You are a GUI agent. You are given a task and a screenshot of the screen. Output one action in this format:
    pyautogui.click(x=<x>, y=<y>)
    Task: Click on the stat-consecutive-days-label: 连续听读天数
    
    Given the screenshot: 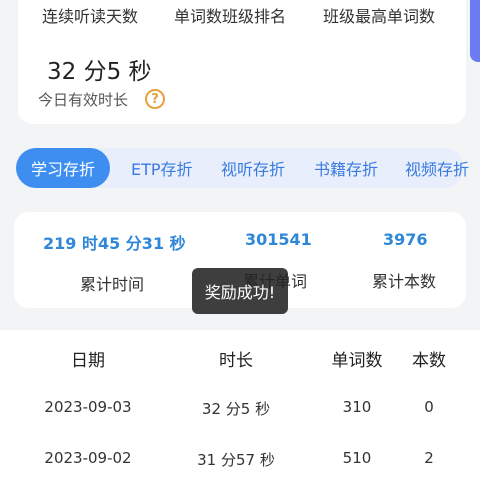 What is the action you would take?
    pyautogui.click(x=90, y=16)
    